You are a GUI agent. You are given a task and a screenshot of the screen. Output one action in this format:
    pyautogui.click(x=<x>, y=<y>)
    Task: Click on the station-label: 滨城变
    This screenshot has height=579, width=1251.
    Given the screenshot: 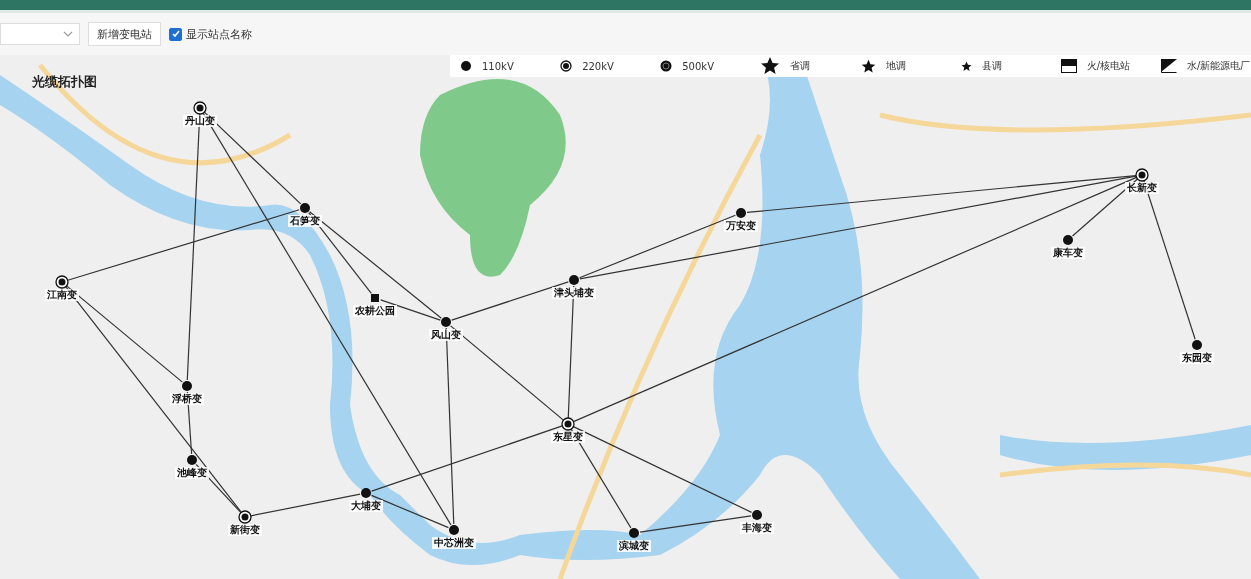 What is the action you would take?
    pyautogui.click(x=634, y=546)
    